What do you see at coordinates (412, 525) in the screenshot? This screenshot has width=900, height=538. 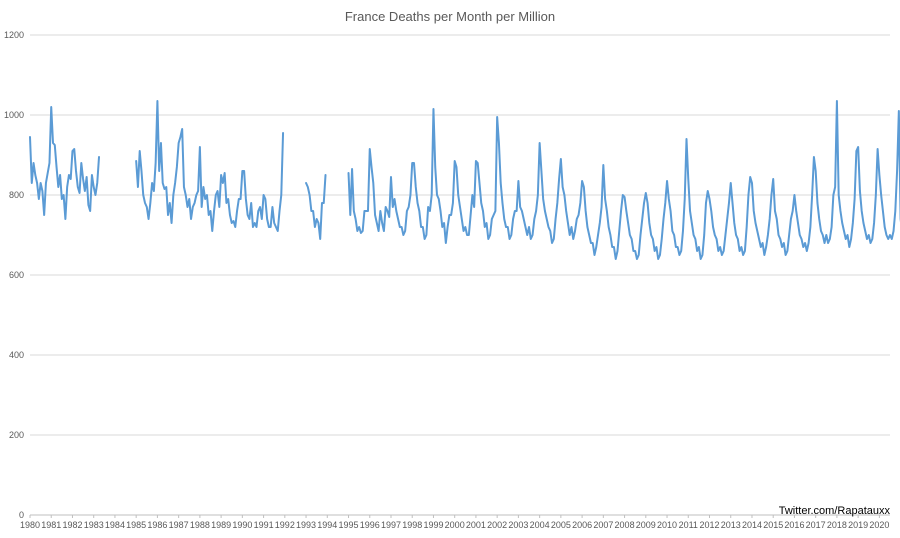 I see `x-tick-label: 1998` at bounding box center [412, 525].